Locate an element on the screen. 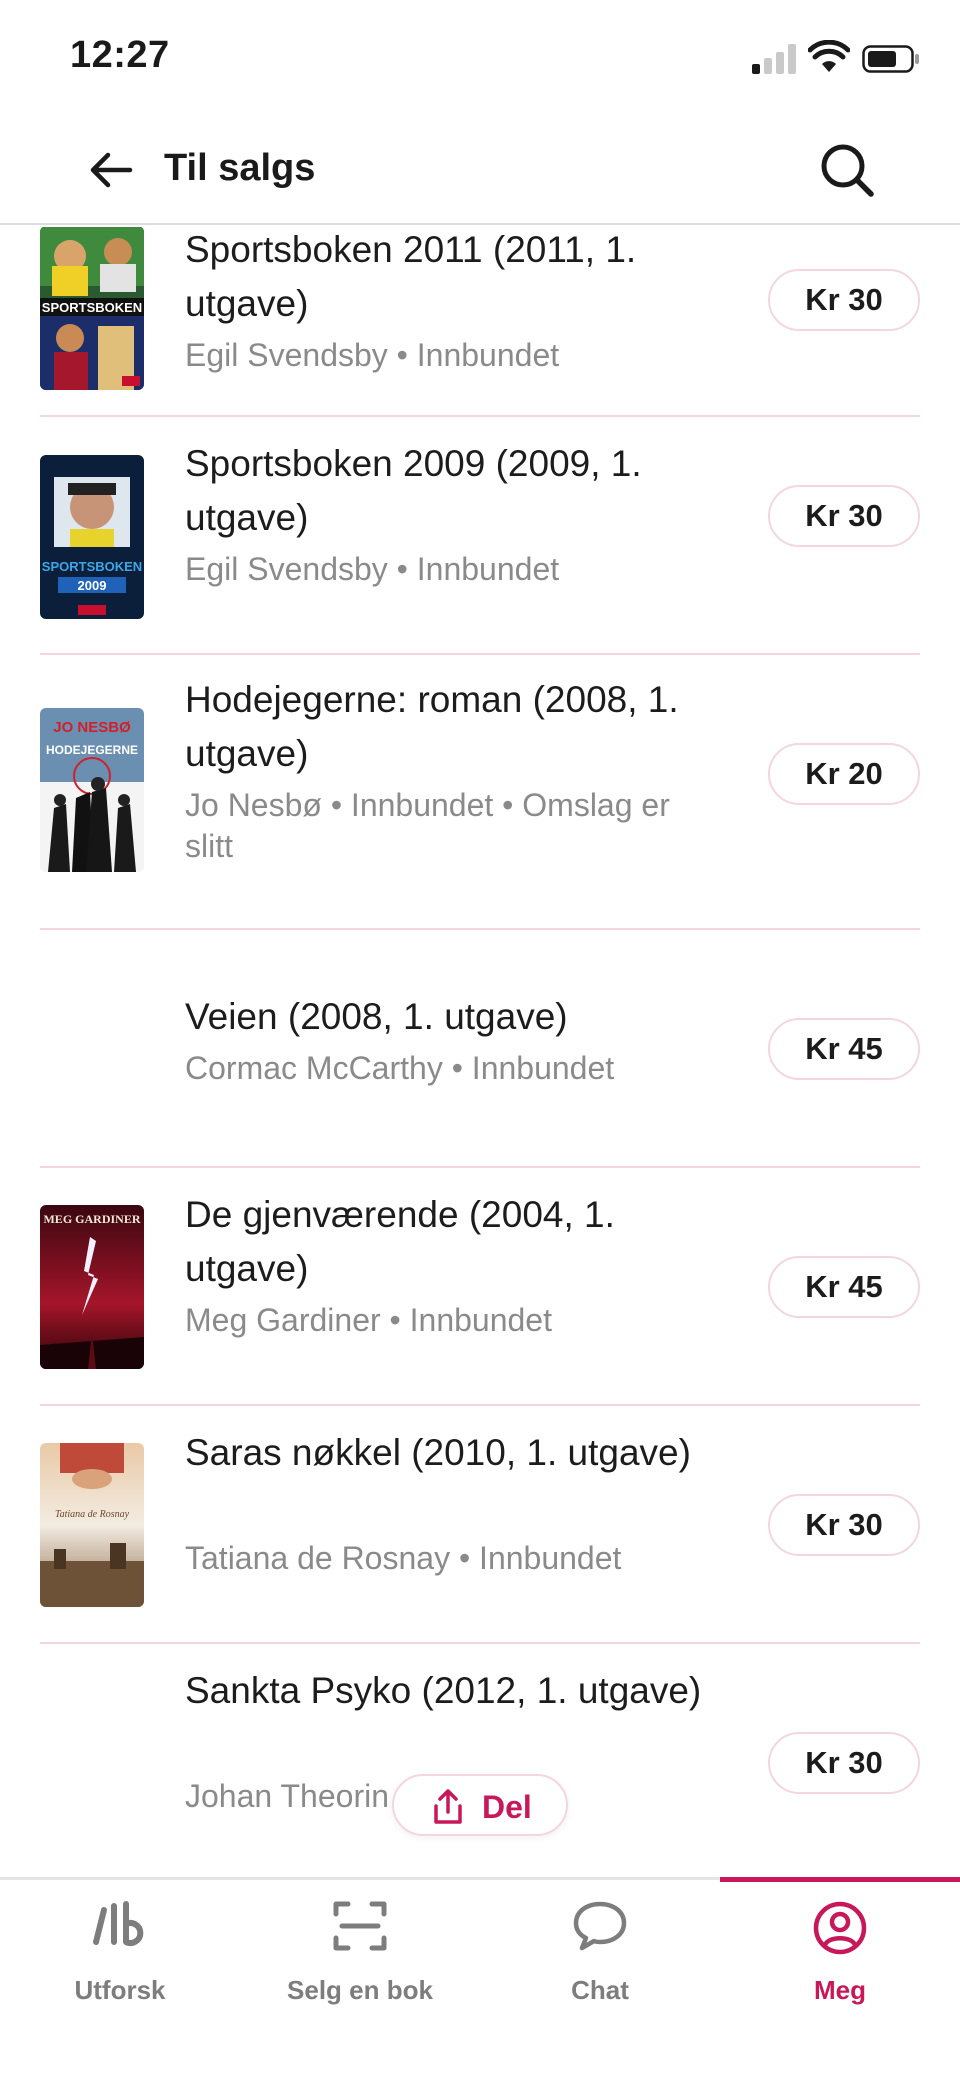 The width and height of the screenshot is (960, 2079). profile-icon is located at coordinates (840, 1928).